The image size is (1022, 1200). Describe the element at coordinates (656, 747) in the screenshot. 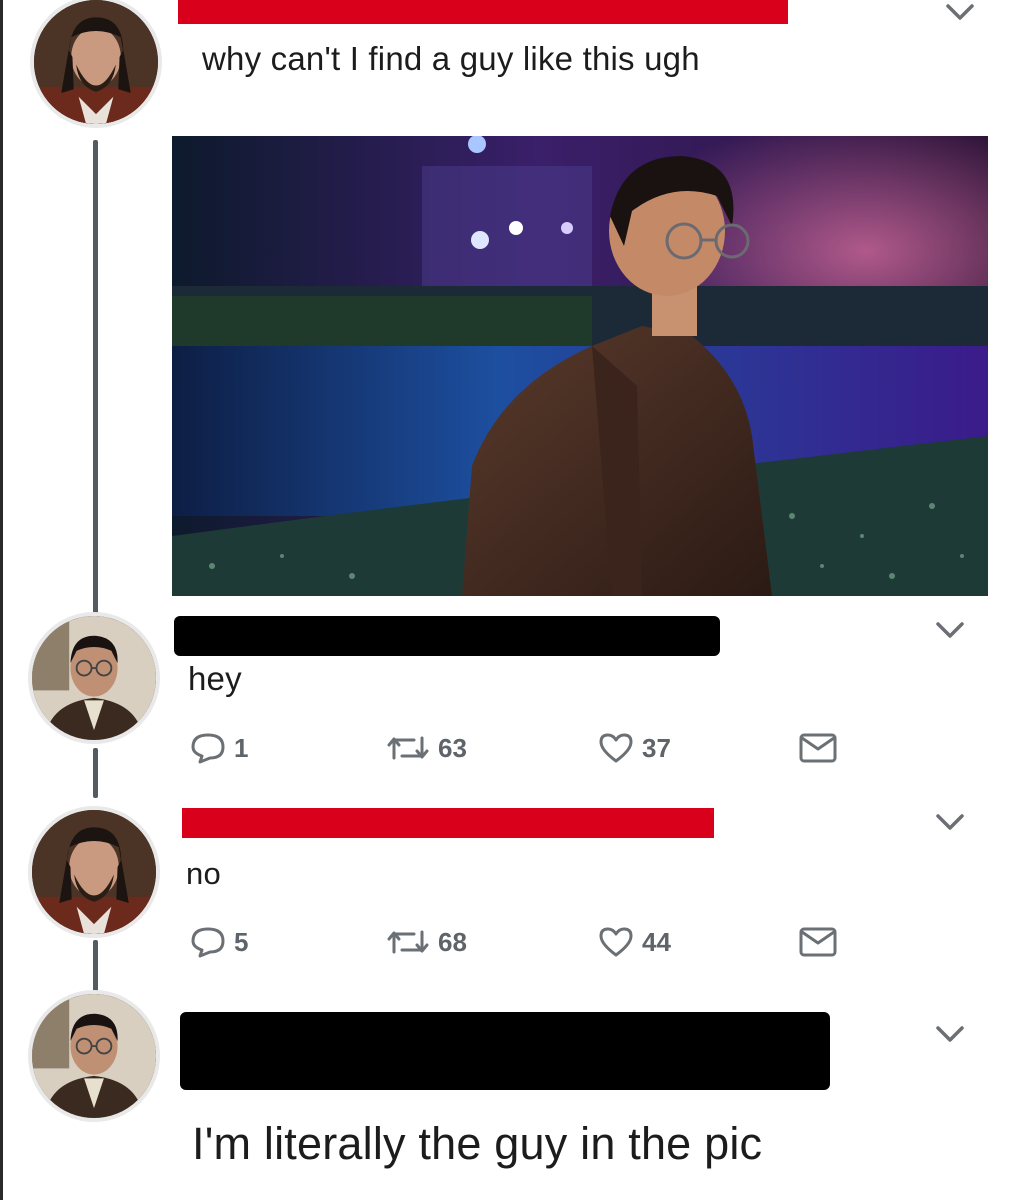

I see `like-count: 37` at that location.